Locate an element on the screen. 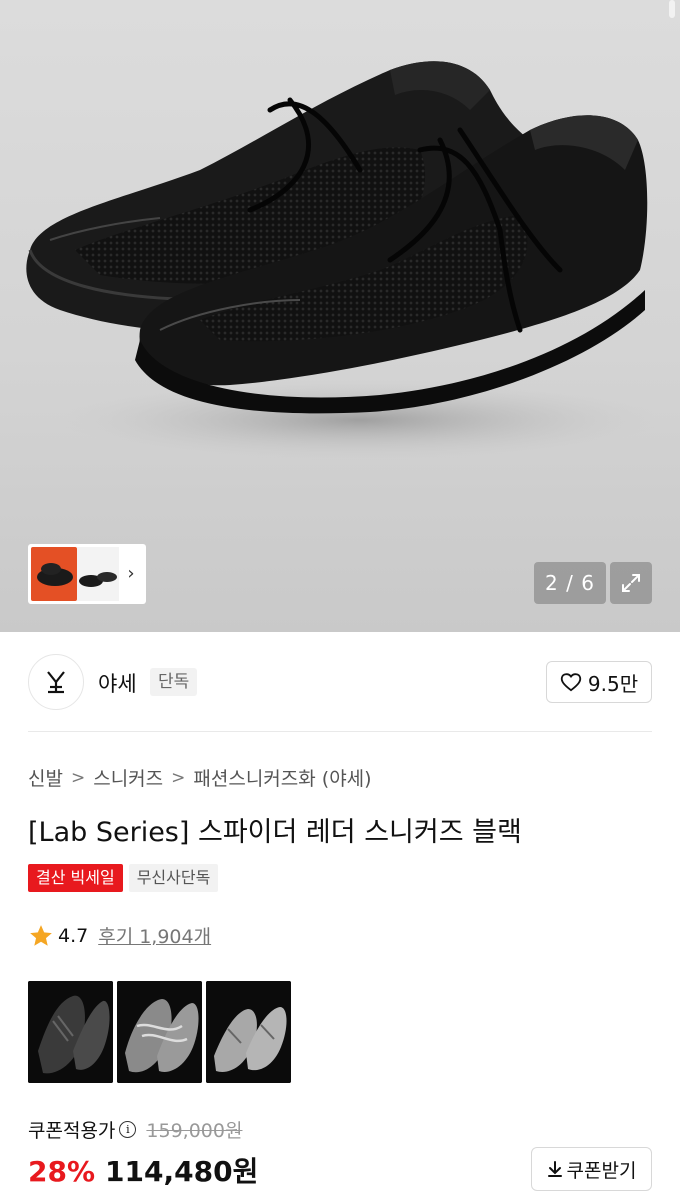 This screenshot has height=1200, width=680. brand-logo is located at coordinates (56, 682).